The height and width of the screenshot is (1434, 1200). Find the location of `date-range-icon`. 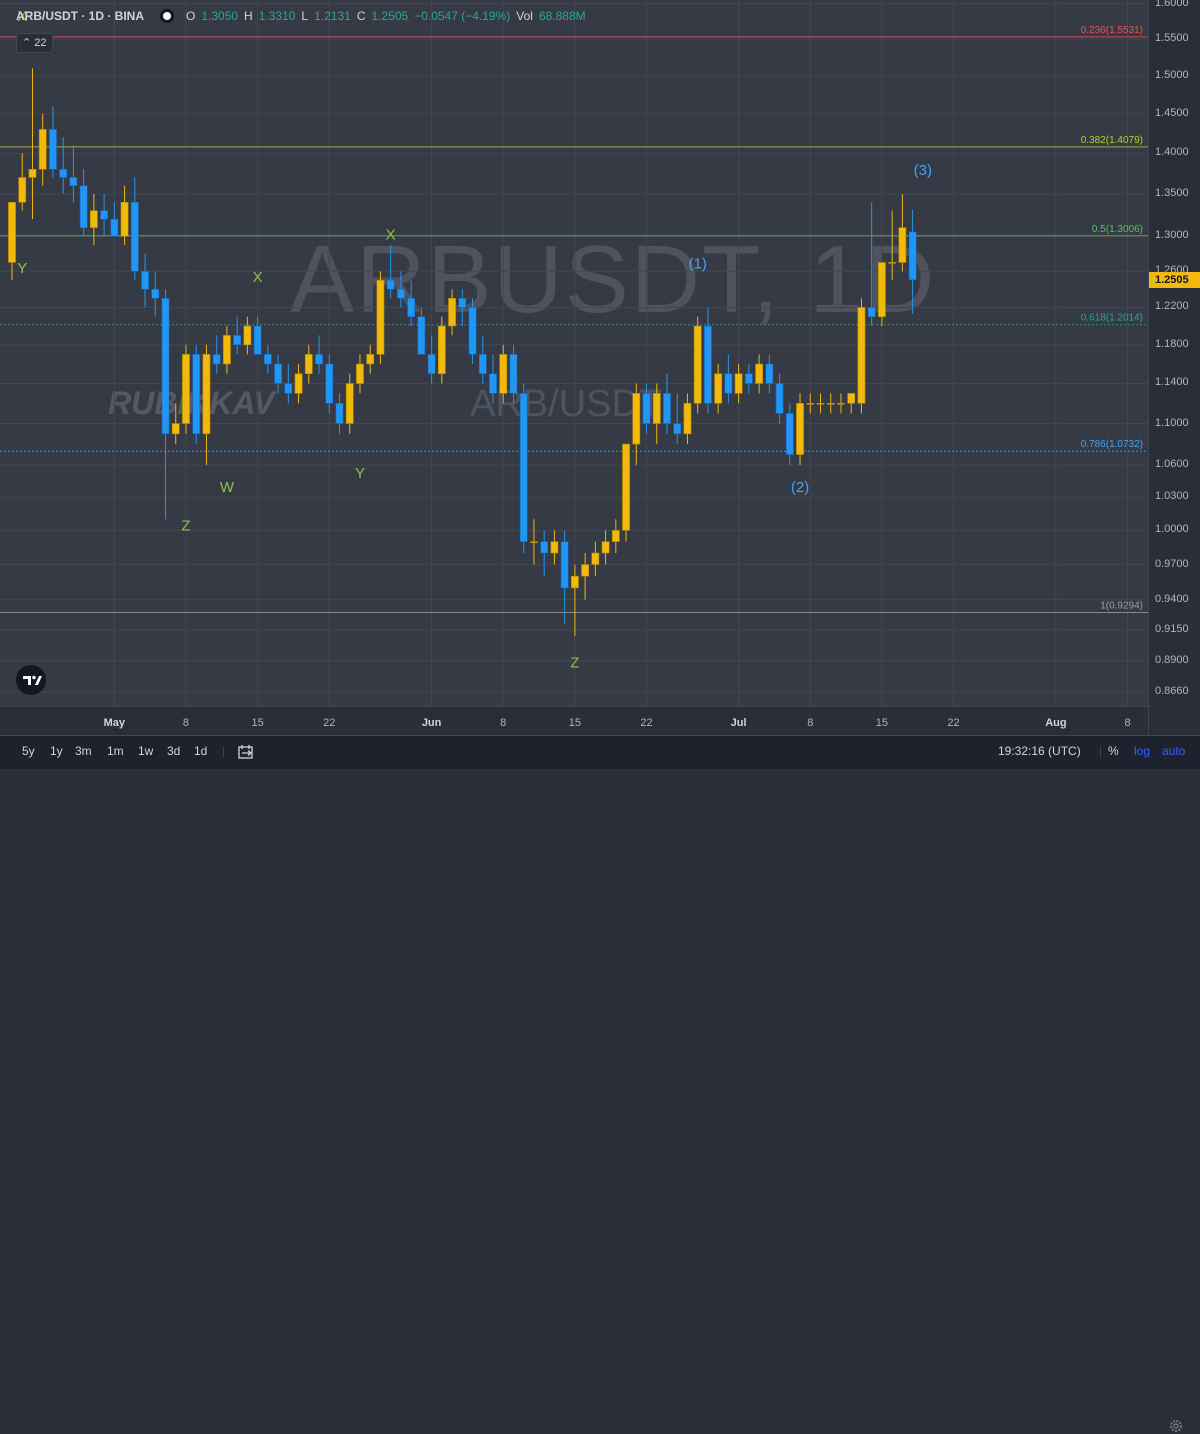

date-range-icon is located at coordinates (246, 752).